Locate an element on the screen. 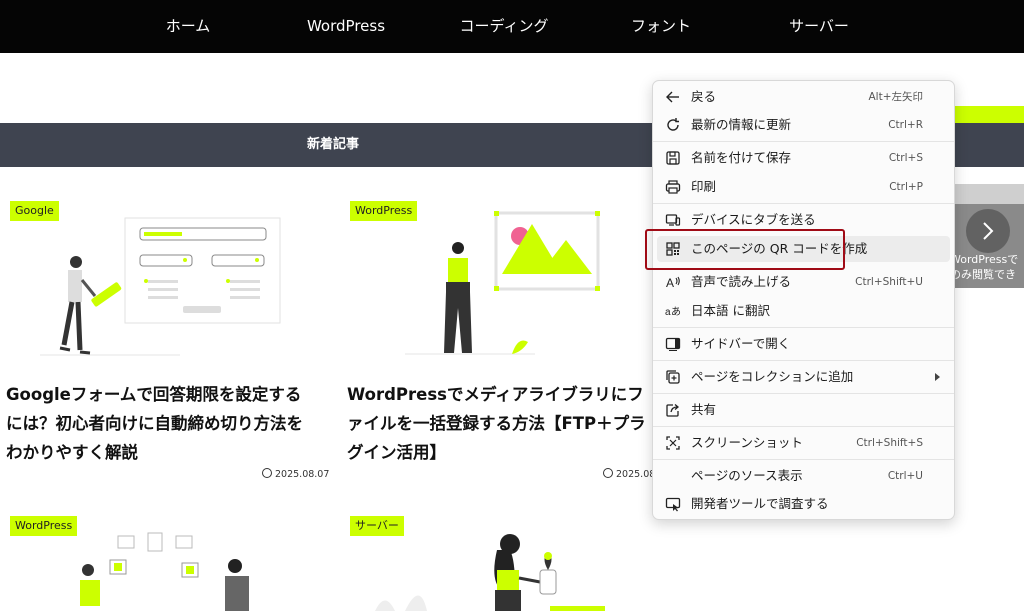 Image resolution: width=1024 pixels, height=611 pixels. nav-wordpress: WordPress is located at coordinates (346, 26).